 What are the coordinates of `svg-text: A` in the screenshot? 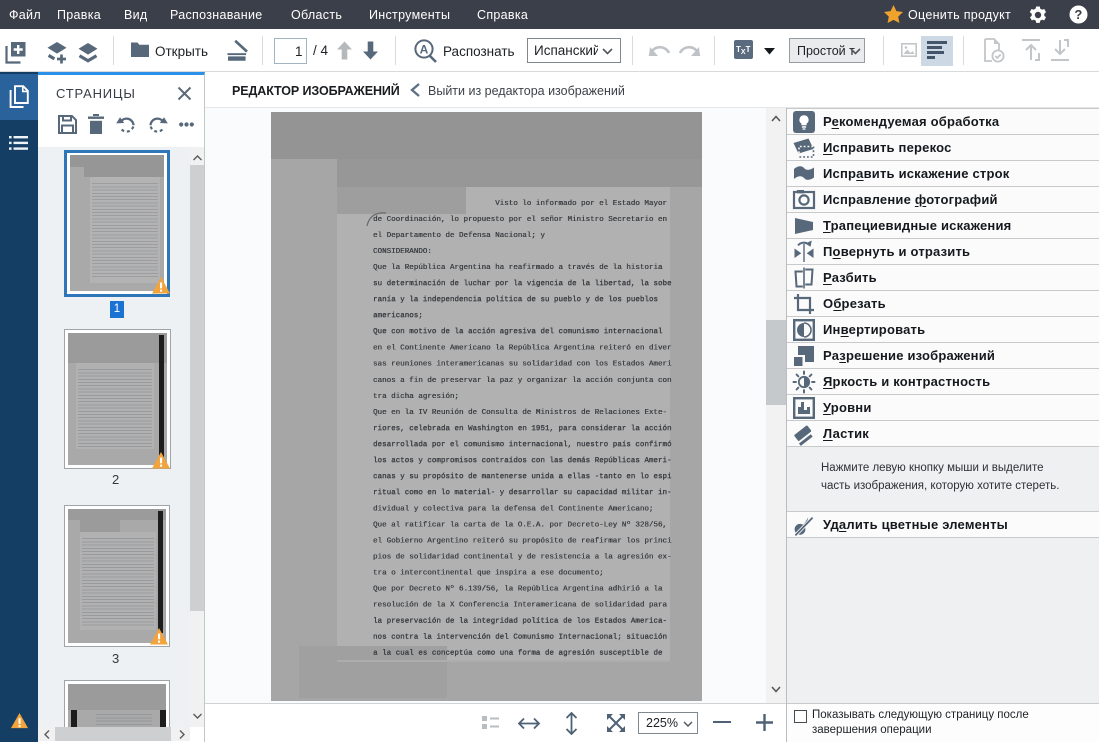 It's located at (424, 50).